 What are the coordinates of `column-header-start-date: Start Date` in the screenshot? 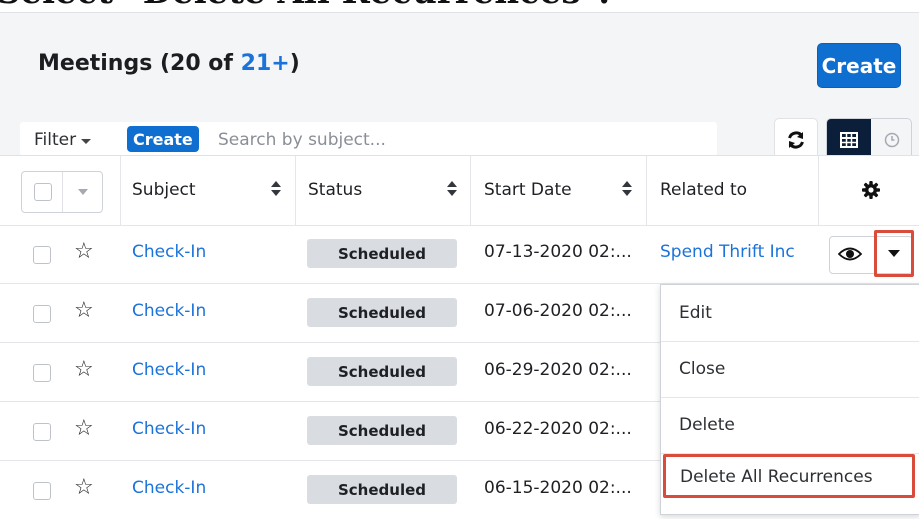 It's located at (528, 190).